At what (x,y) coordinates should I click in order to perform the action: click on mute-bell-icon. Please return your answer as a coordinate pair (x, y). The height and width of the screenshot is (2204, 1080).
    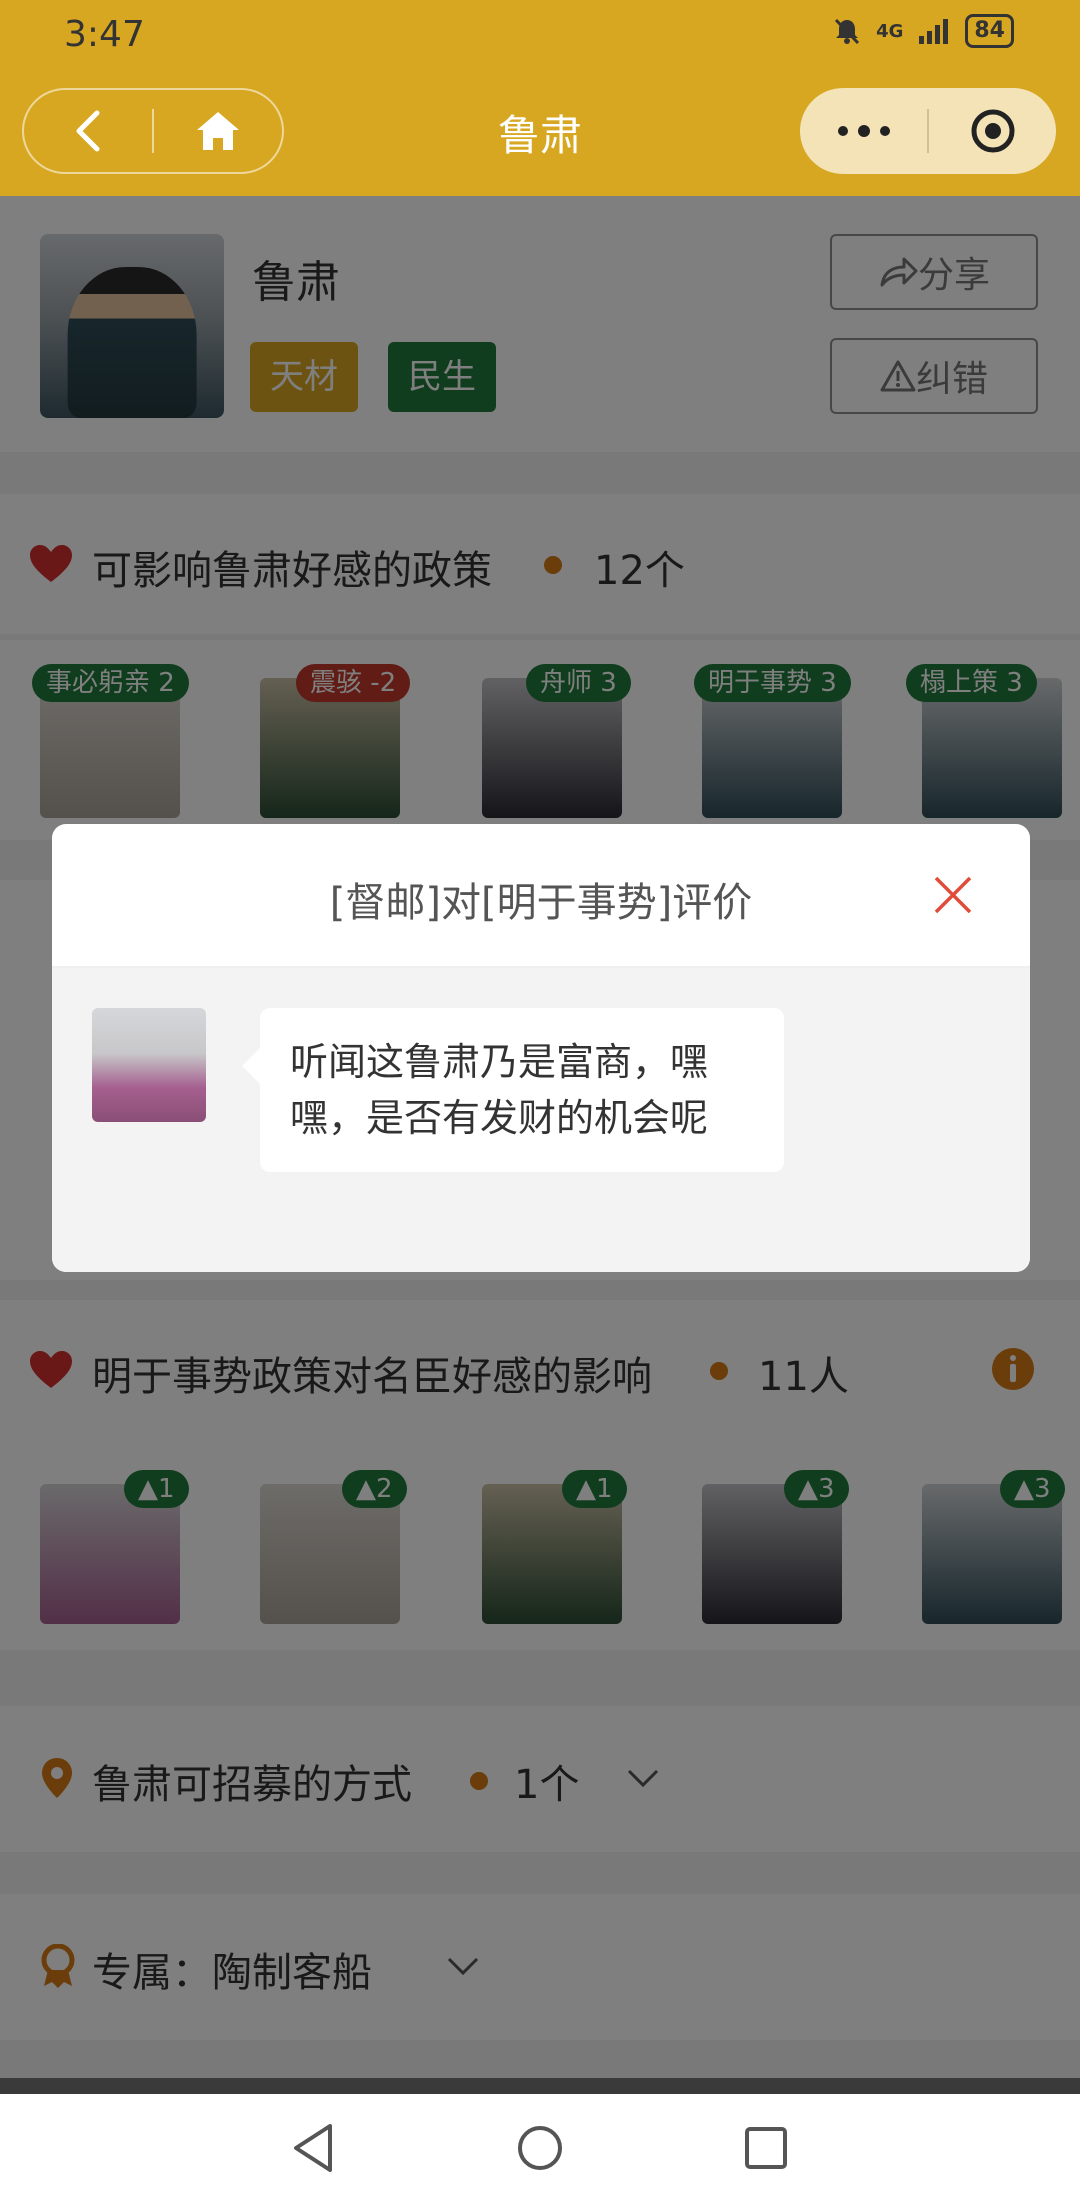
    Looking at the image, I should click on (847, 31).